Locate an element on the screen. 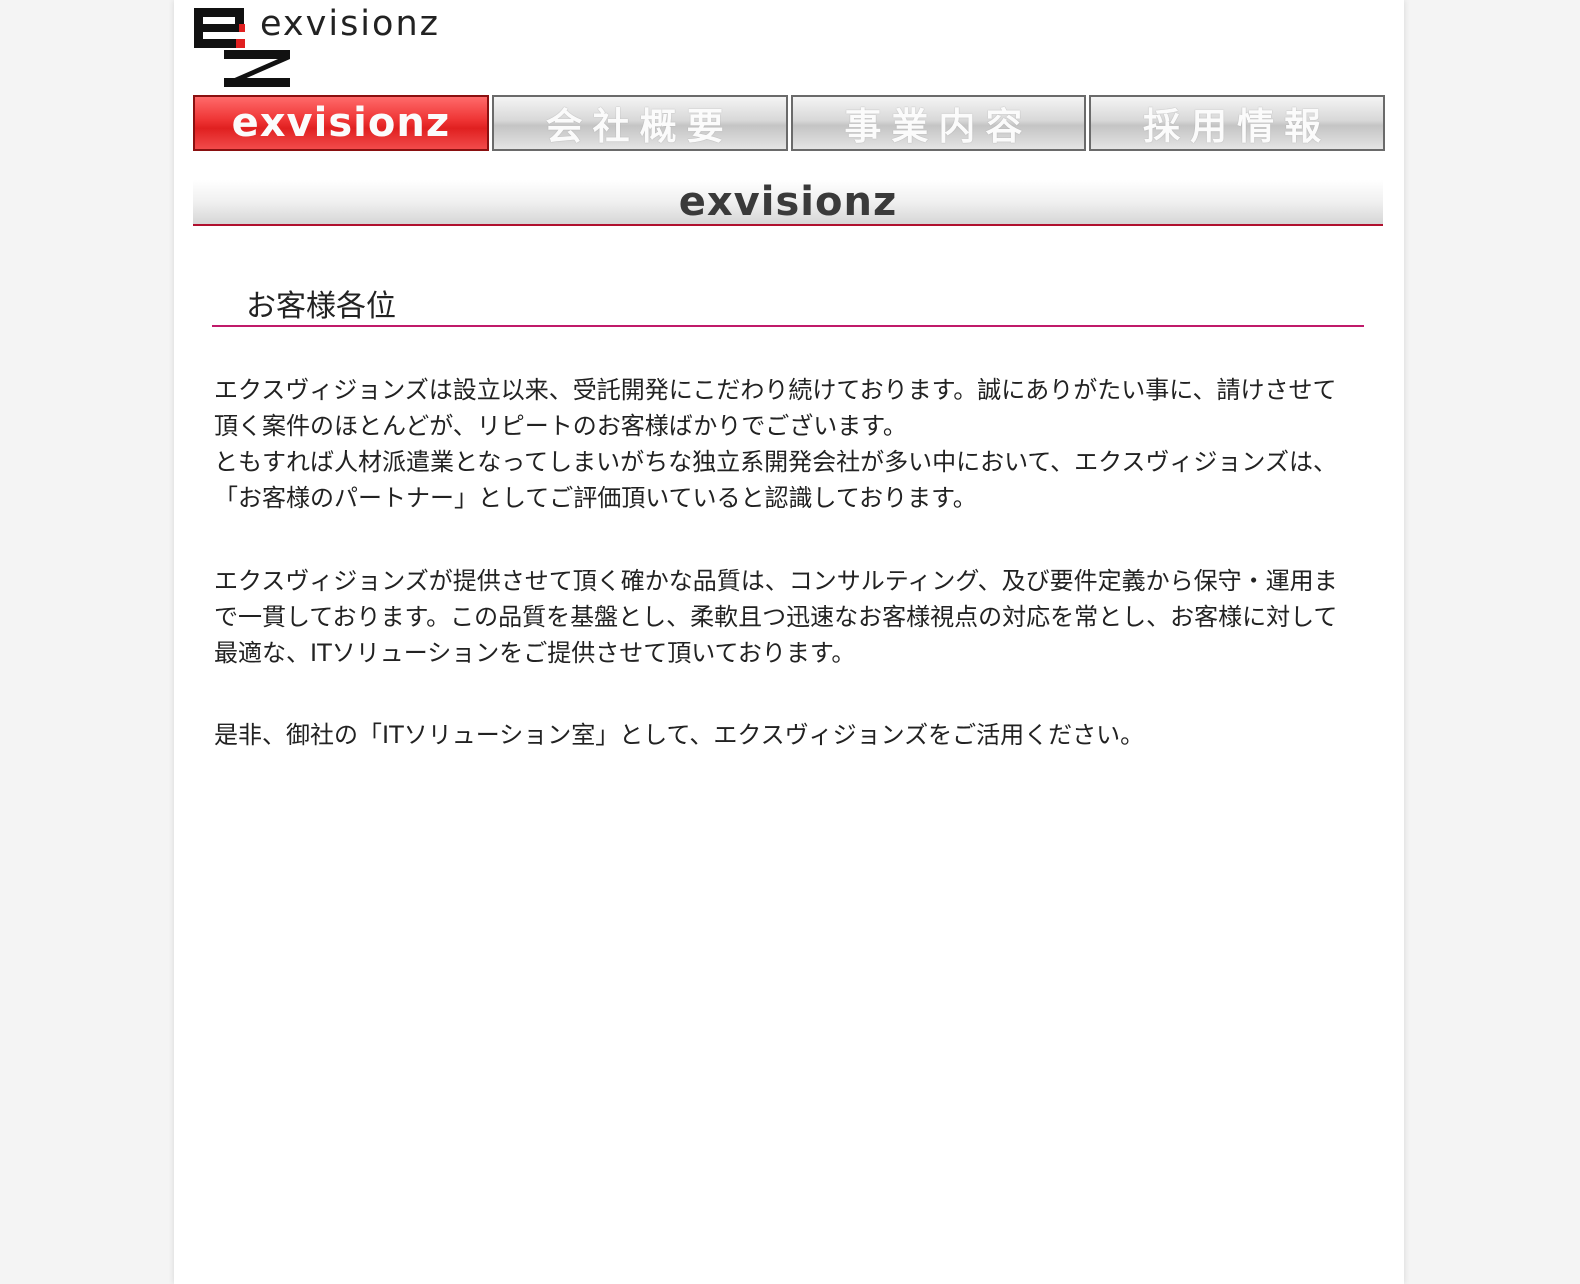  main-navigation: exvisionz 会社概要 事業内容 採用情報 is located at coordinates (789, 123).